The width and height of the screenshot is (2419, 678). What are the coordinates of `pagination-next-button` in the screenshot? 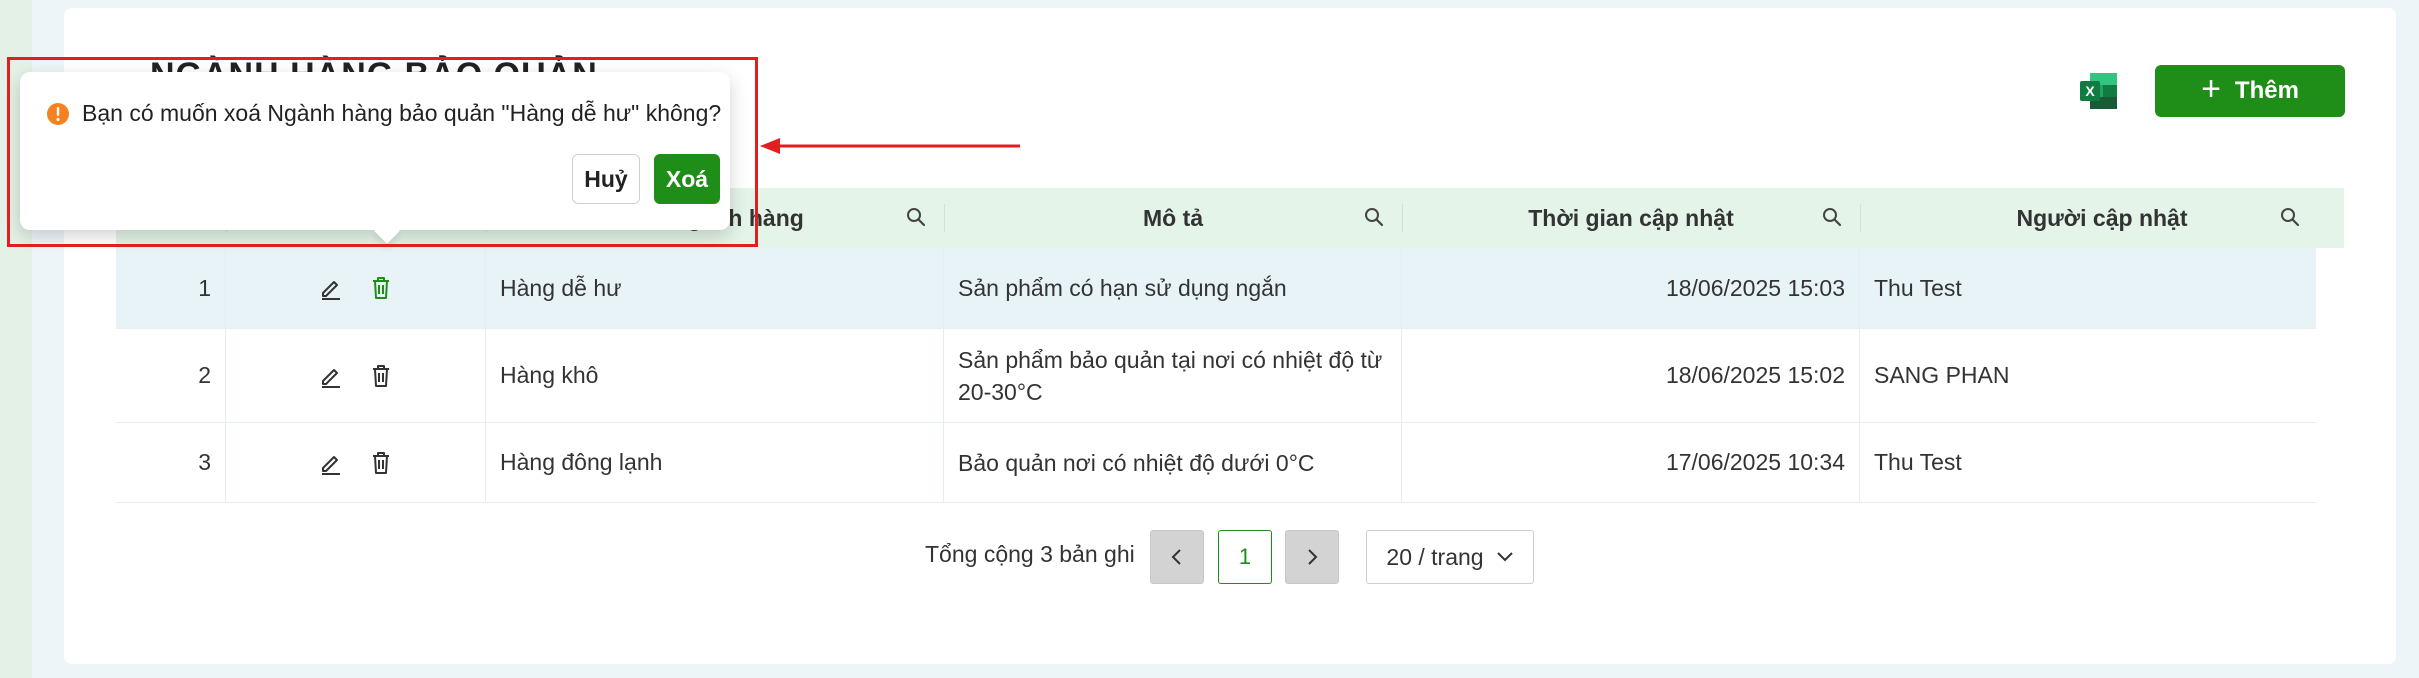 It's located at (1312, 557).